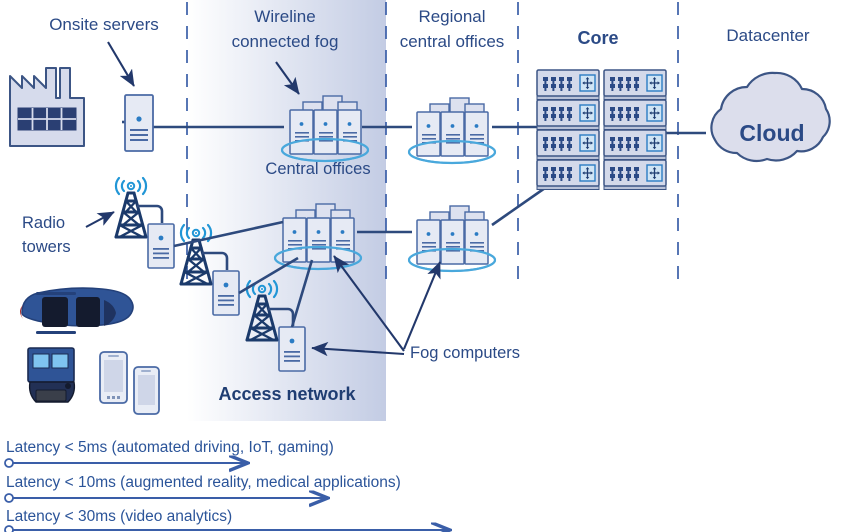 This screenshot has width=850, height=532. Describe the element at coordinates (46, 247) in the screenshot. I see `radio-towers-label-line2: towers` at that location.